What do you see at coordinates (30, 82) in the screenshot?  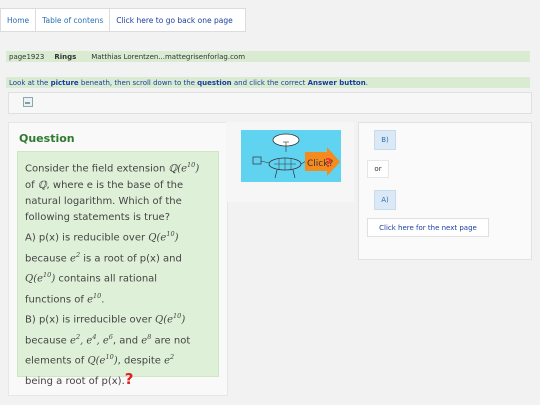 I see `instruction-part: Look at the` at bounding box center [30, 82].